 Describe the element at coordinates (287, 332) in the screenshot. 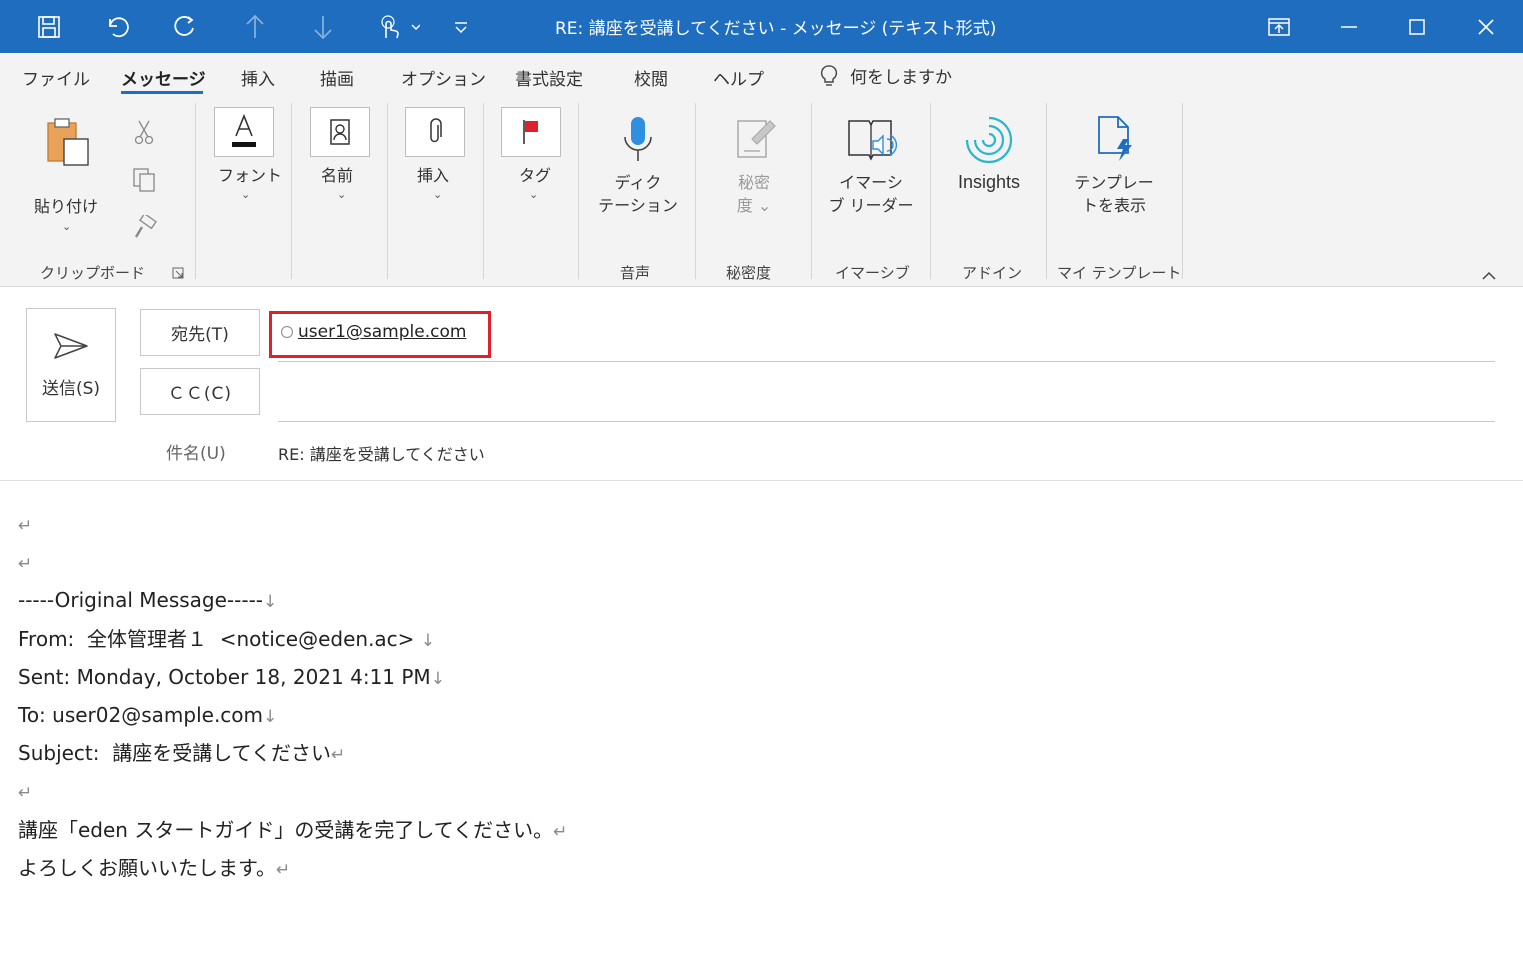

I see `presence-icon` at that location.